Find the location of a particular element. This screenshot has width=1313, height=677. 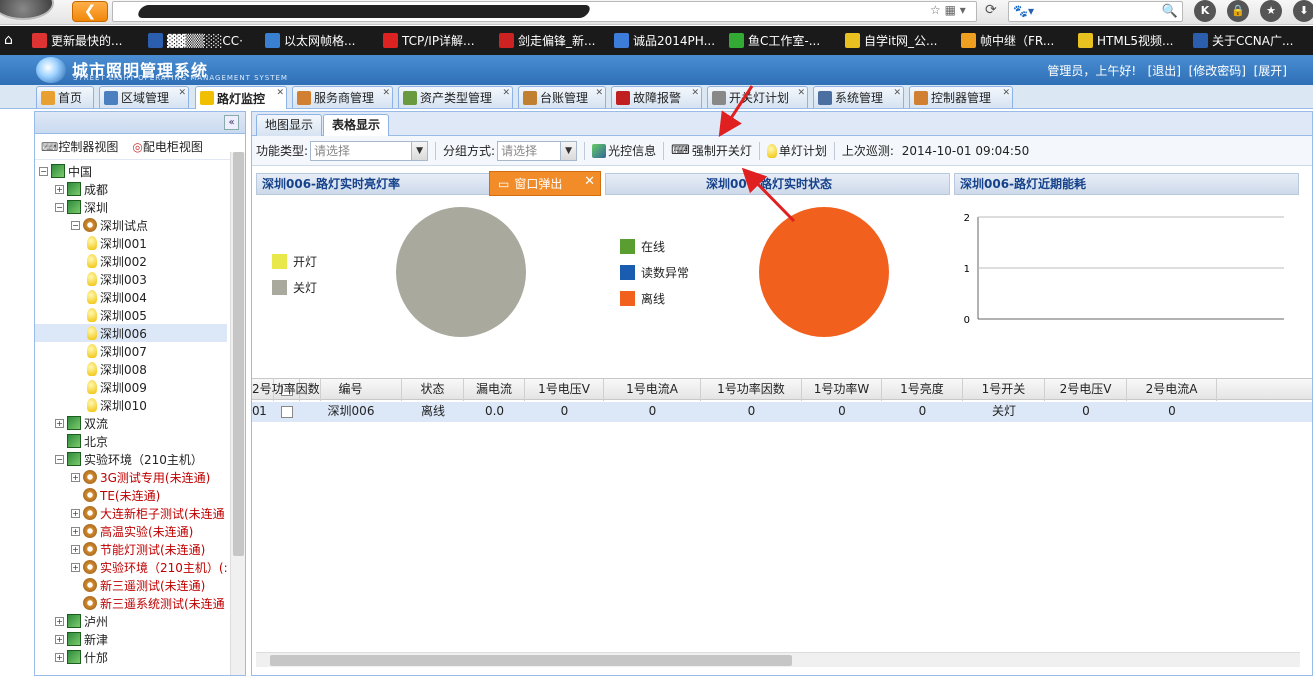

address-bar is located at coordinates (544, 11).